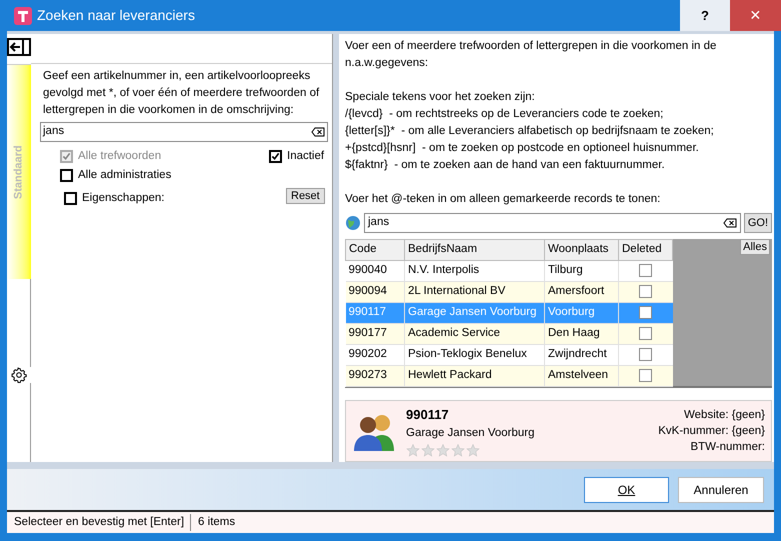 Image resolution: width=781 pixels, height=541 pixels. I want to click on help-text: Voer een of meerdere trefwoorden of lettergrepen in die voorkomen in de n.a.w.gegevens:, so click(531, 55).